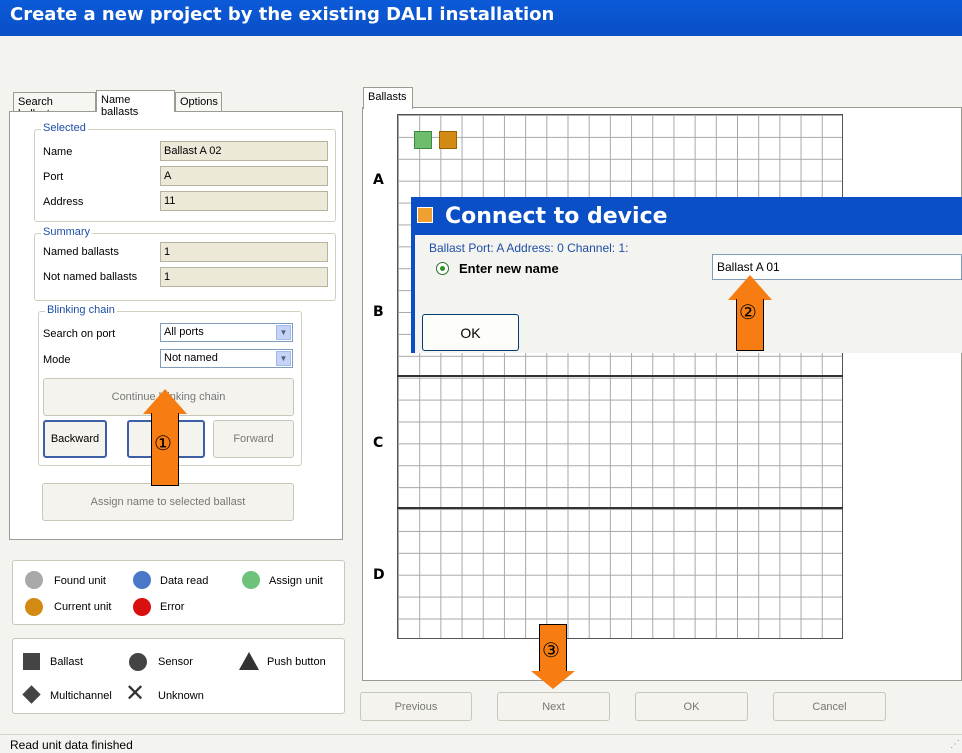  Describe the element at coordinates (691, 706) in the screenshot. I see `ok-button: OK` at that location.